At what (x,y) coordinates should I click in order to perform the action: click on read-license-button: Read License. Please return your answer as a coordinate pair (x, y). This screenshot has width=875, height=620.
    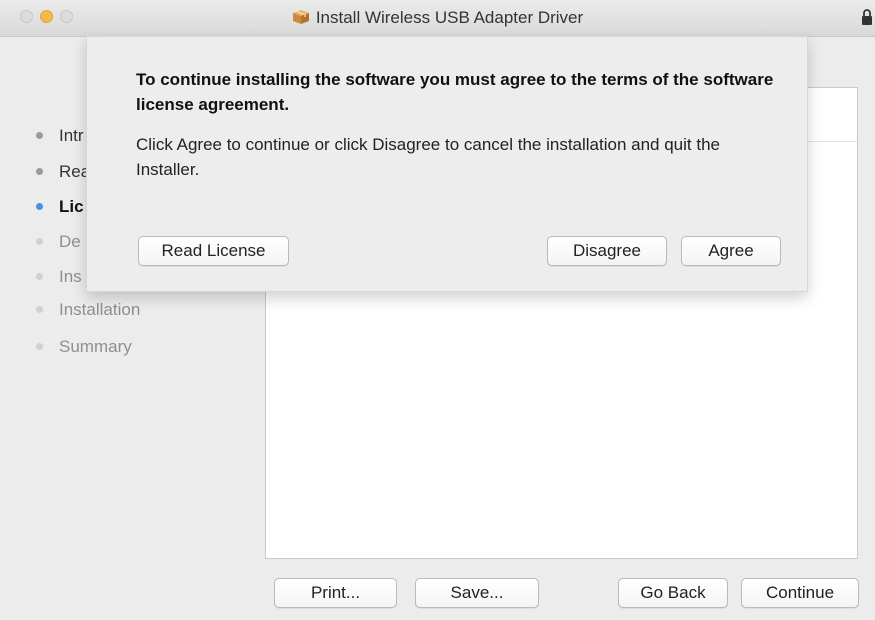
    Looking at the image, I should click on (213, 251).